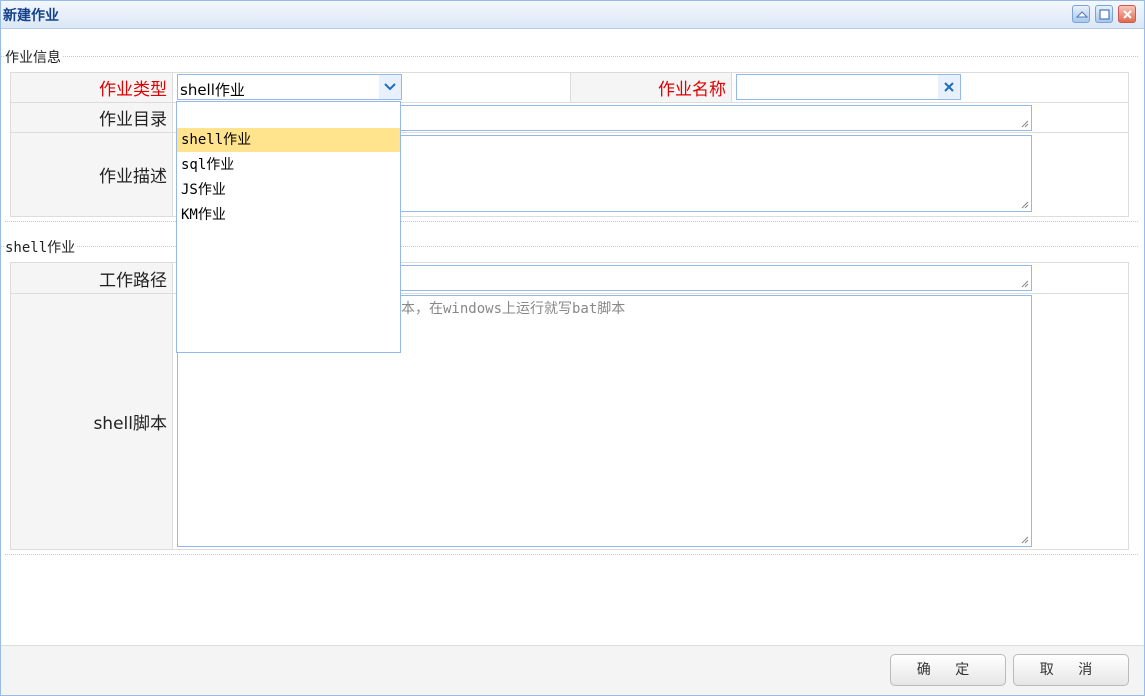  I want to click on title-bar: 新建作业, so click(572, 15).